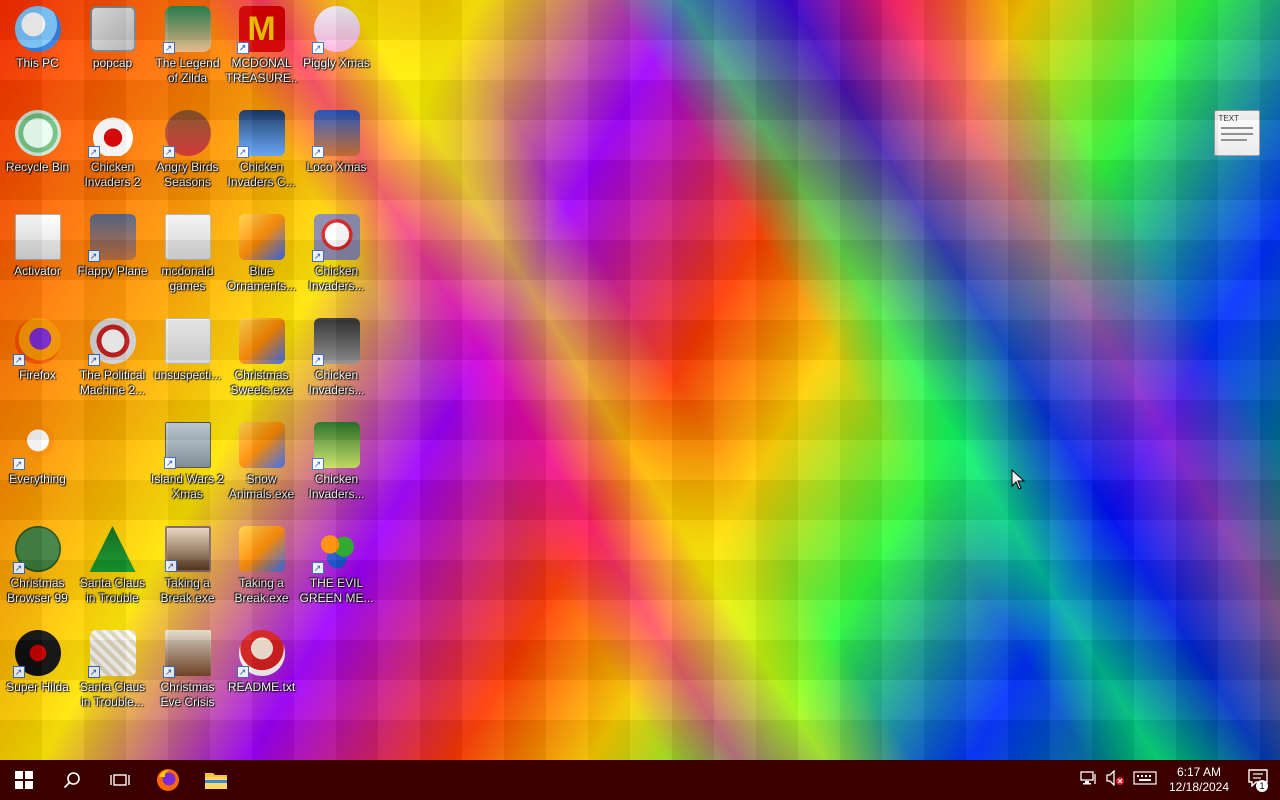 Image resolution: width=1280 pixels, height=800 pixels. Describe the element at coordinates (37, 271) in the screenshot. I see `desktop-icon-label: Activator` at that location.